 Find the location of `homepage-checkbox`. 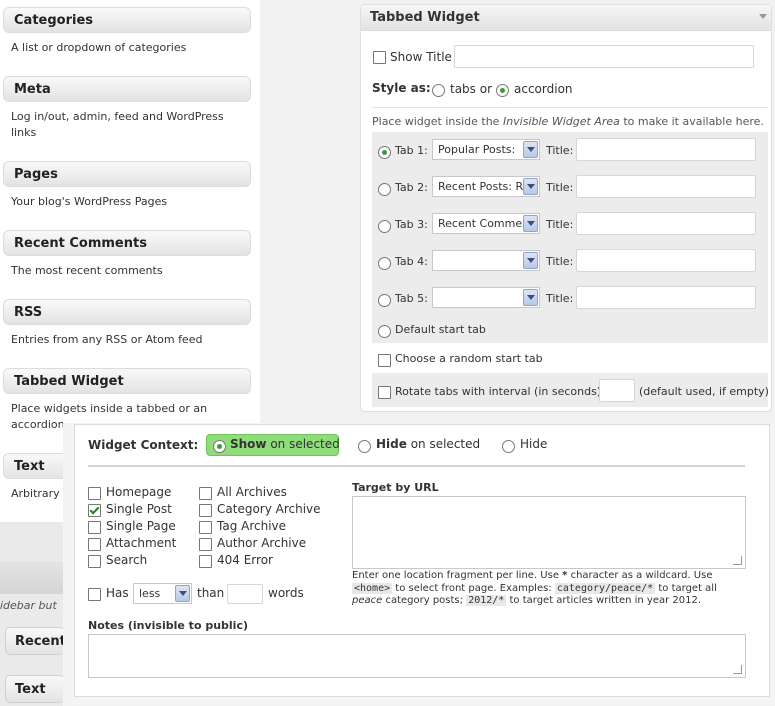

homepage-checkbox is located at coordinates (94, 493).